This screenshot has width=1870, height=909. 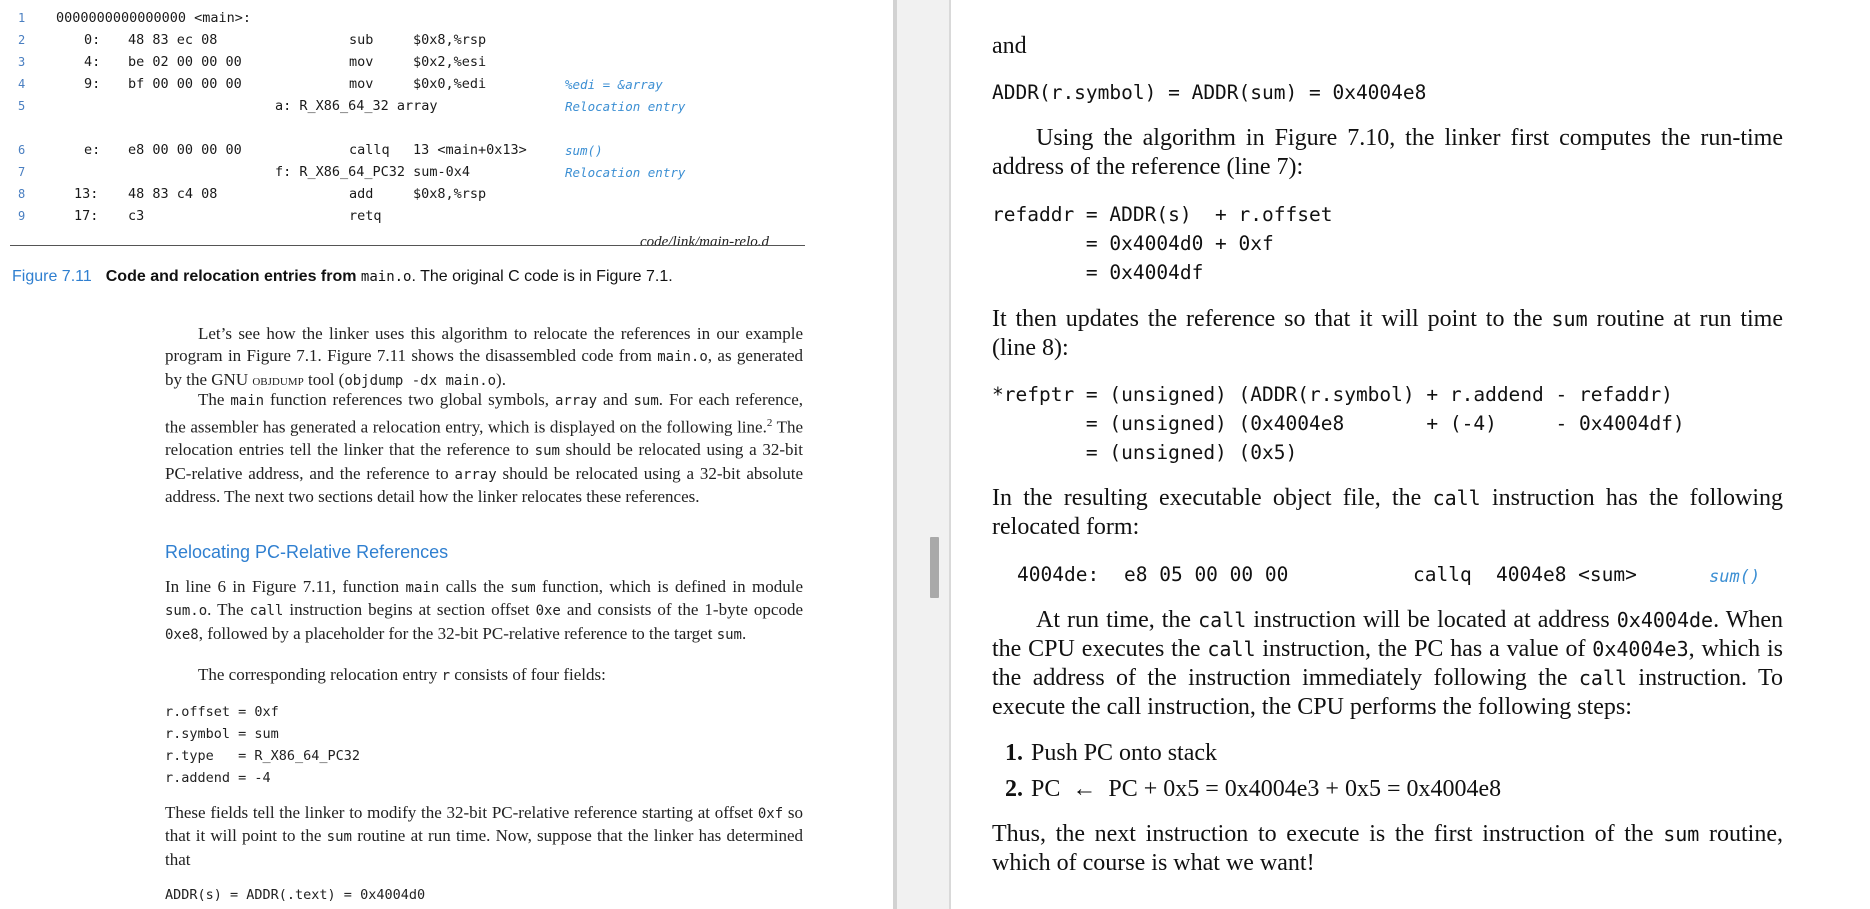 What do you see at coordinates (1209, 92) in the screenshot?
I see `address-equation: ADDR(r.symbol) = ADDR(sum) = 0x4004e8` at bounding box center [1209, 92].